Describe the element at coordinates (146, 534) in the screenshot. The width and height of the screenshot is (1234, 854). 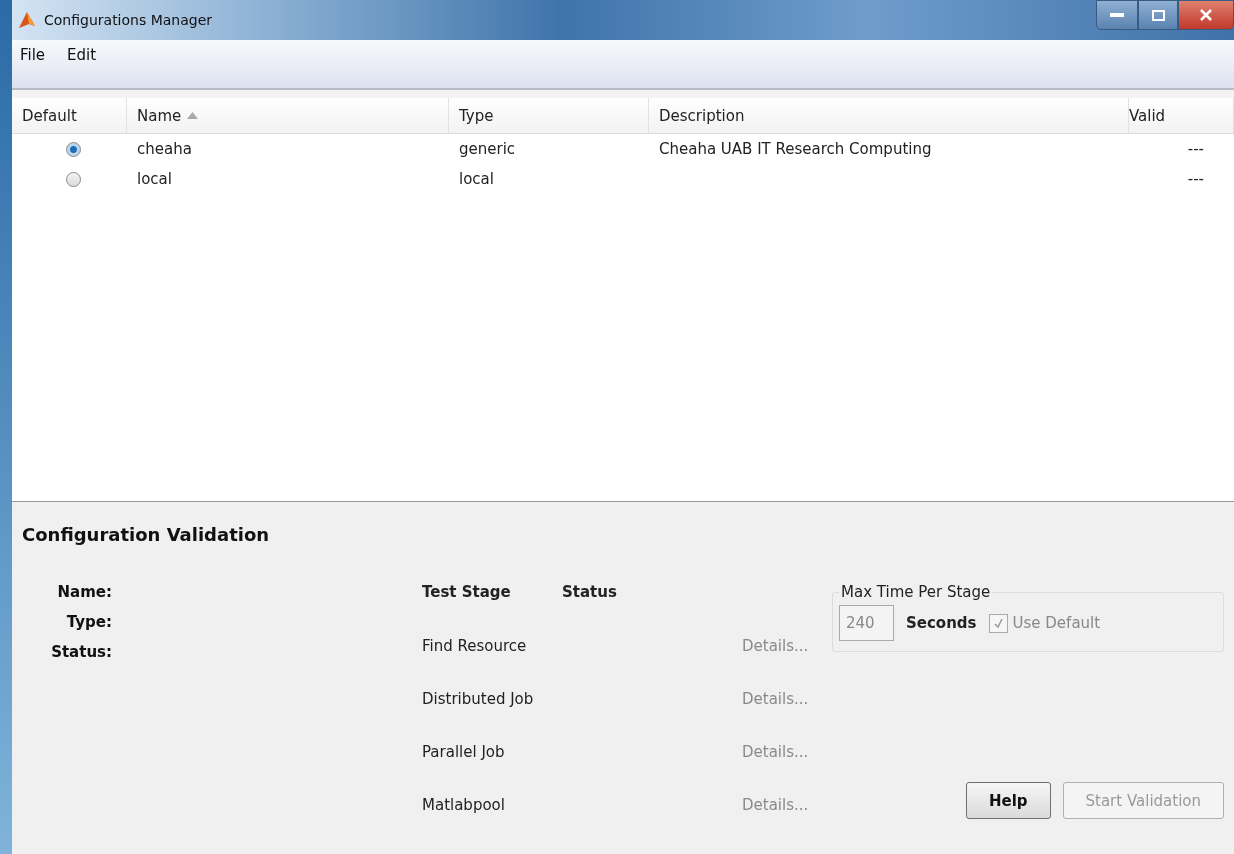
I see `section-title: Configuration Validation` at that location.